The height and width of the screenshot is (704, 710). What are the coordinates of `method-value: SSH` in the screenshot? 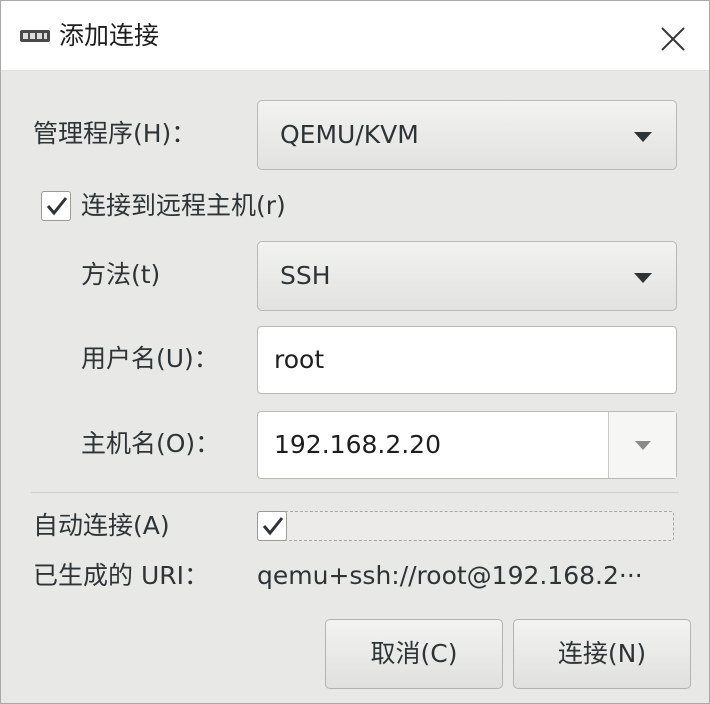 It's located at (305, 275).